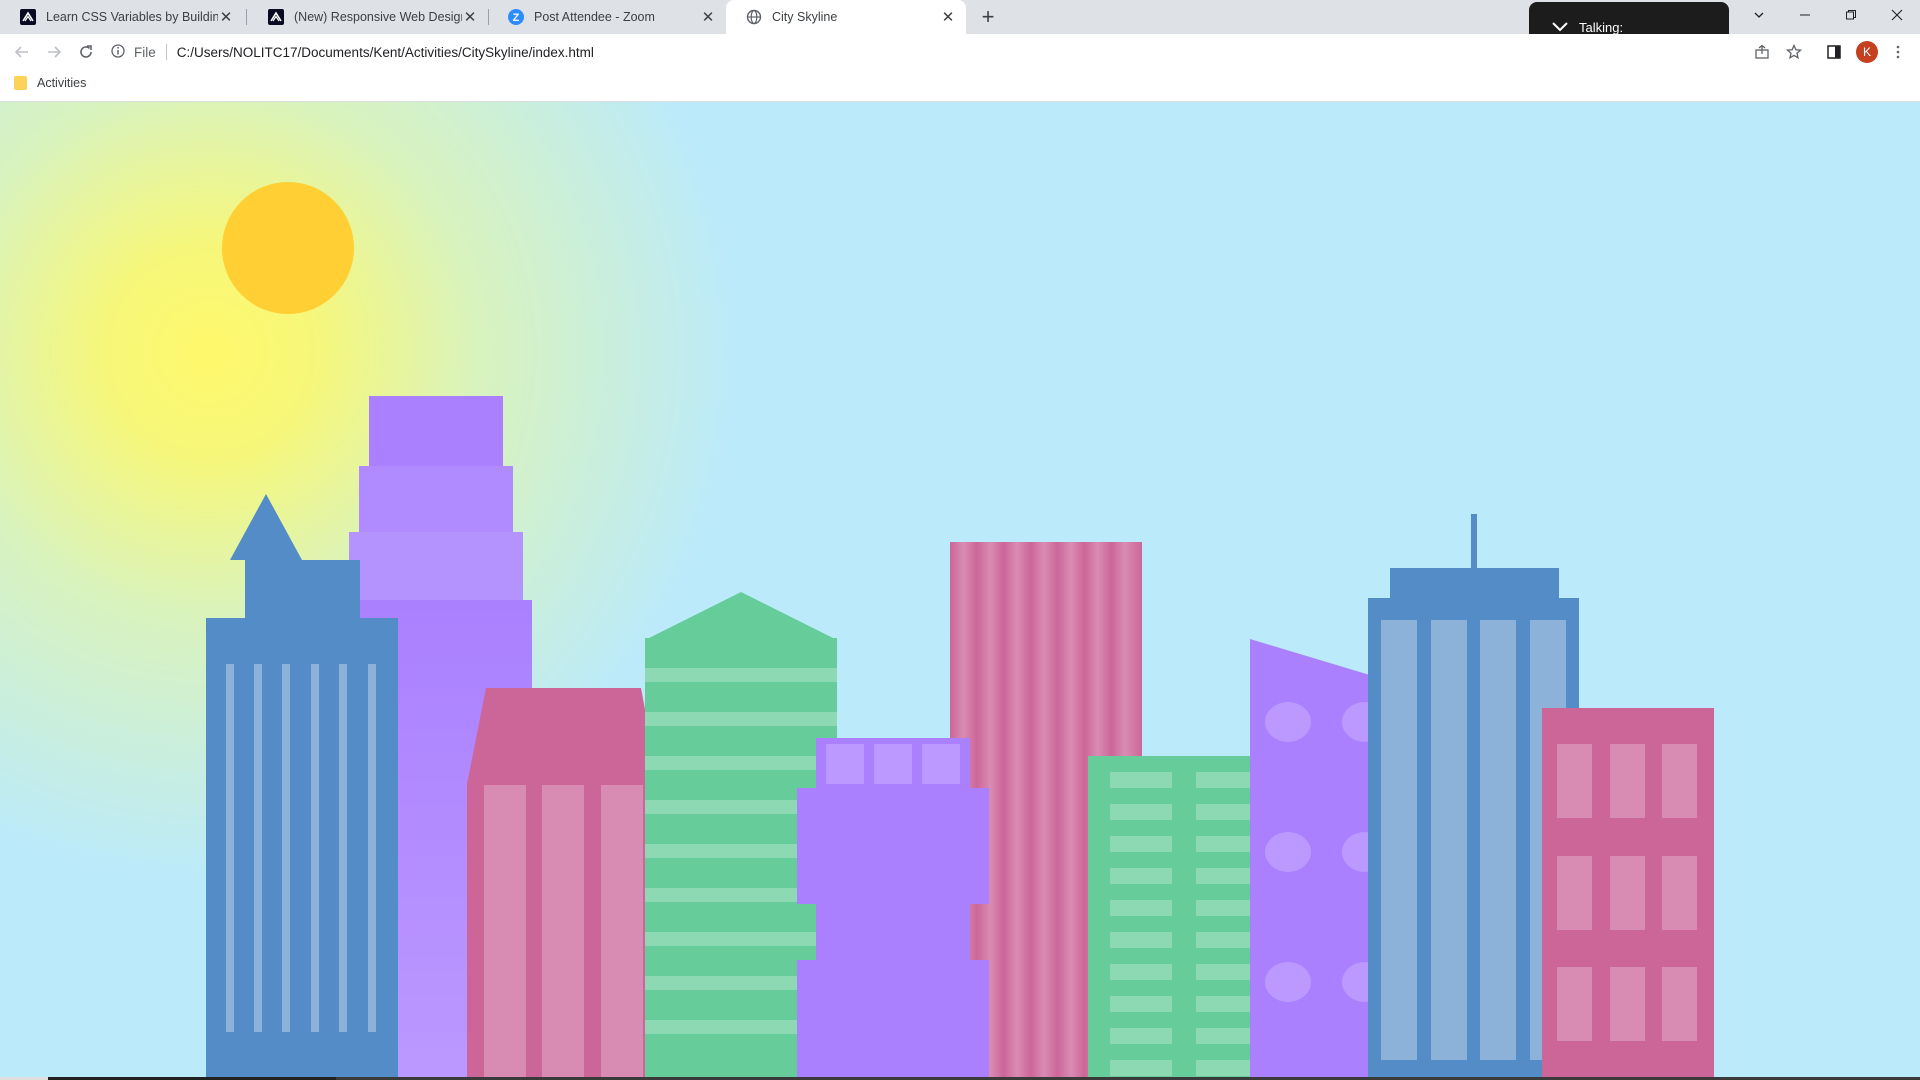 This screenshot has height=1080, width=1920. Describe the element at coordinates (246, 17) in the screenshot. I see `tab-separator` at that location.